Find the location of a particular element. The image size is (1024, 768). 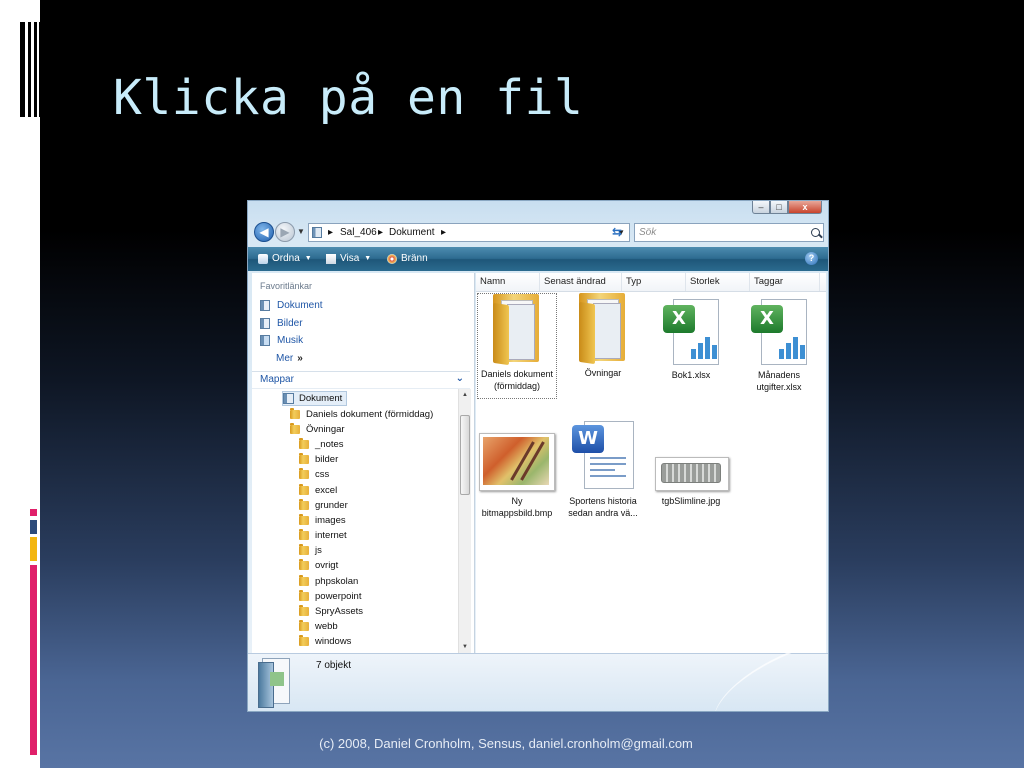

minimize-button: – is located at coordinates (761, 207).